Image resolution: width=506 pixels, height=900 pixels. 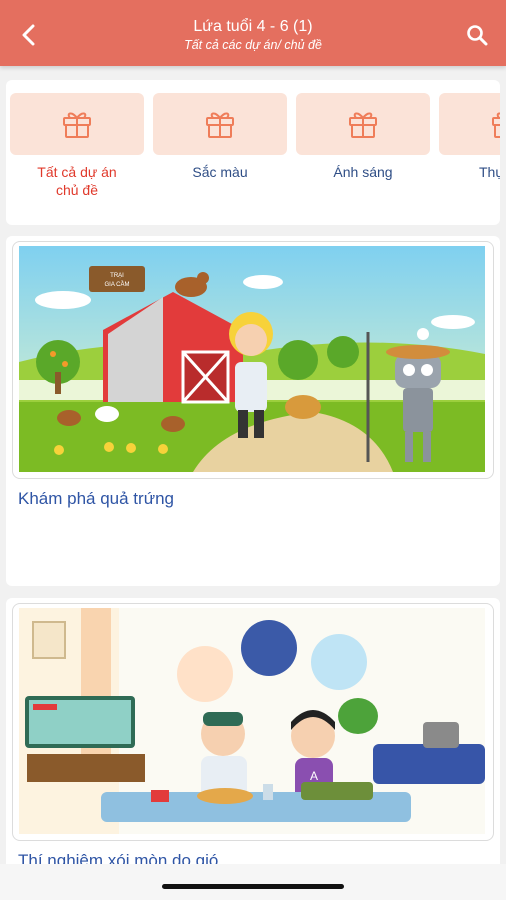 I want to click on category-label: Ánh sáng, so click(x=363, y=172).